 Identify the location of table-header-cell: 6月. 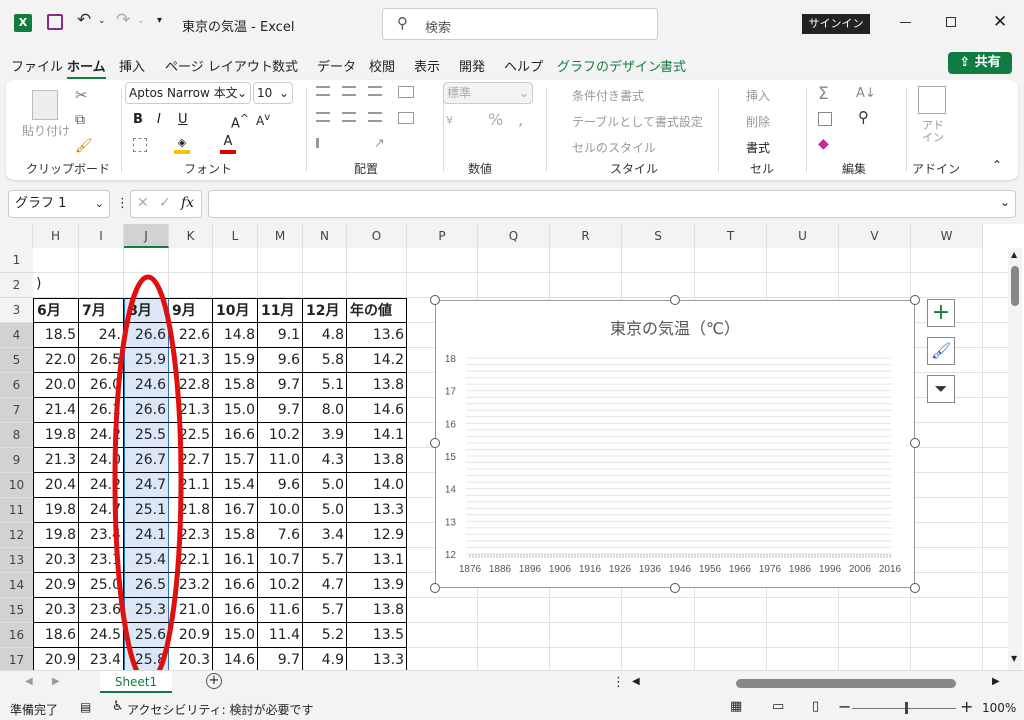
(56, 310).